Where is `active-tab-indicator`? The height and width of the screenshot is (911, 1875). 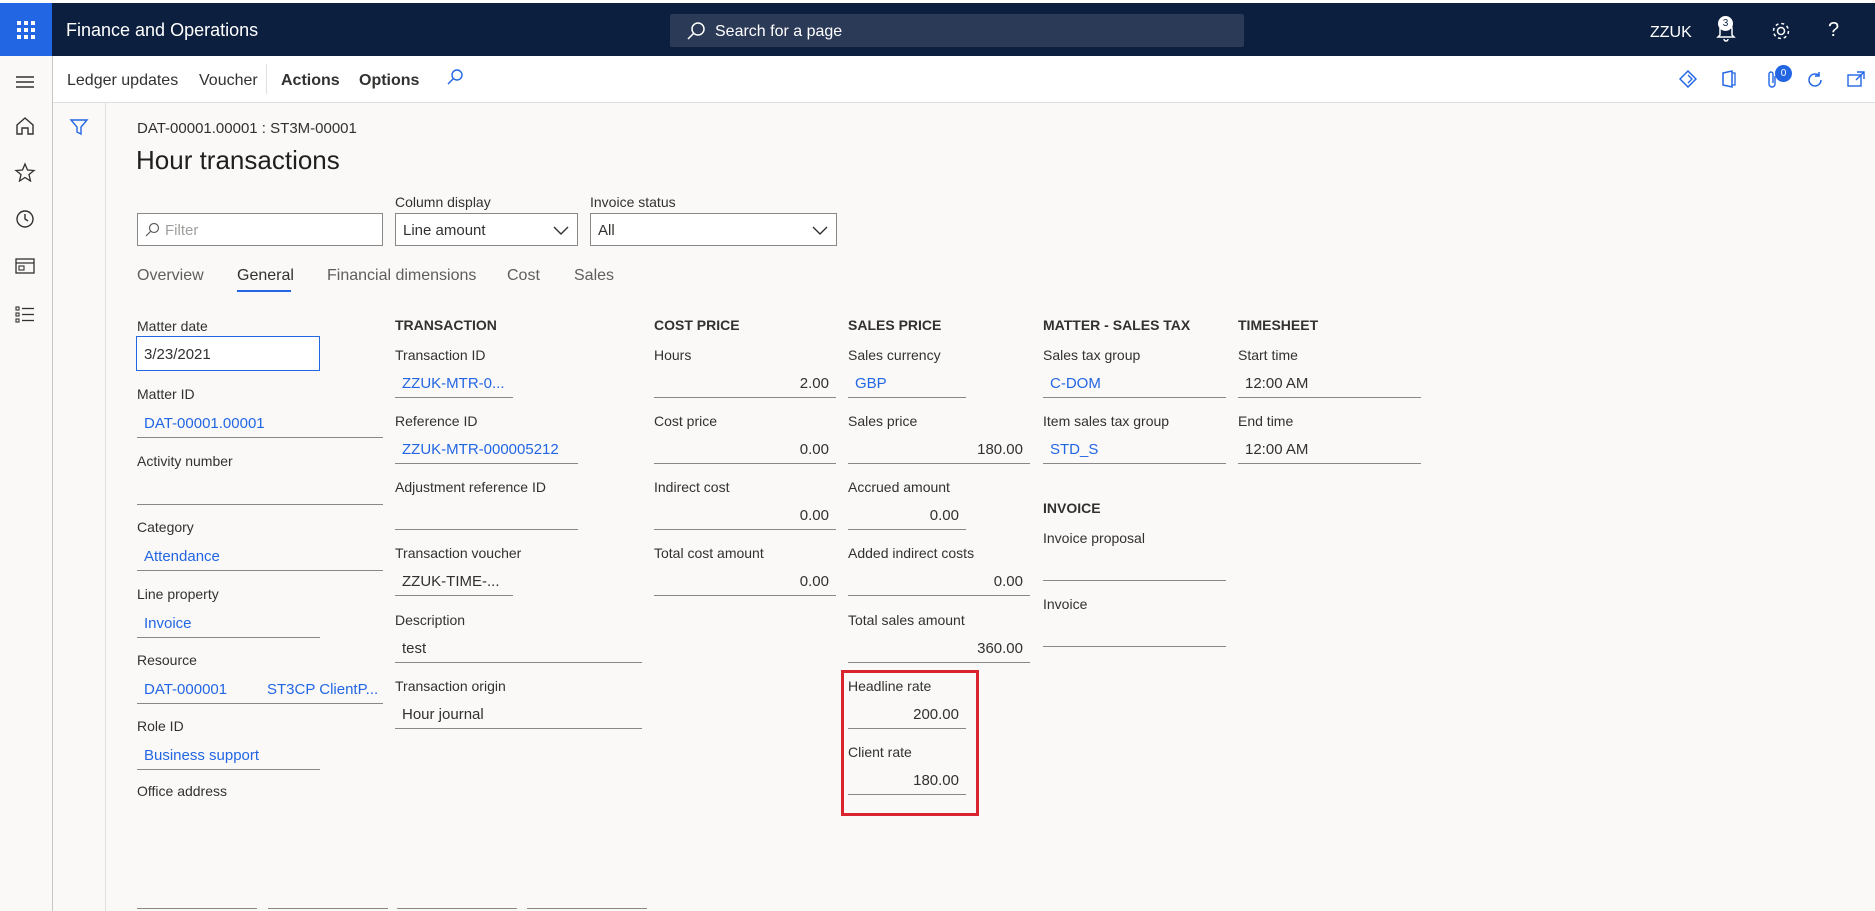 active-tab-indicator is located at coordinates (264, 291).